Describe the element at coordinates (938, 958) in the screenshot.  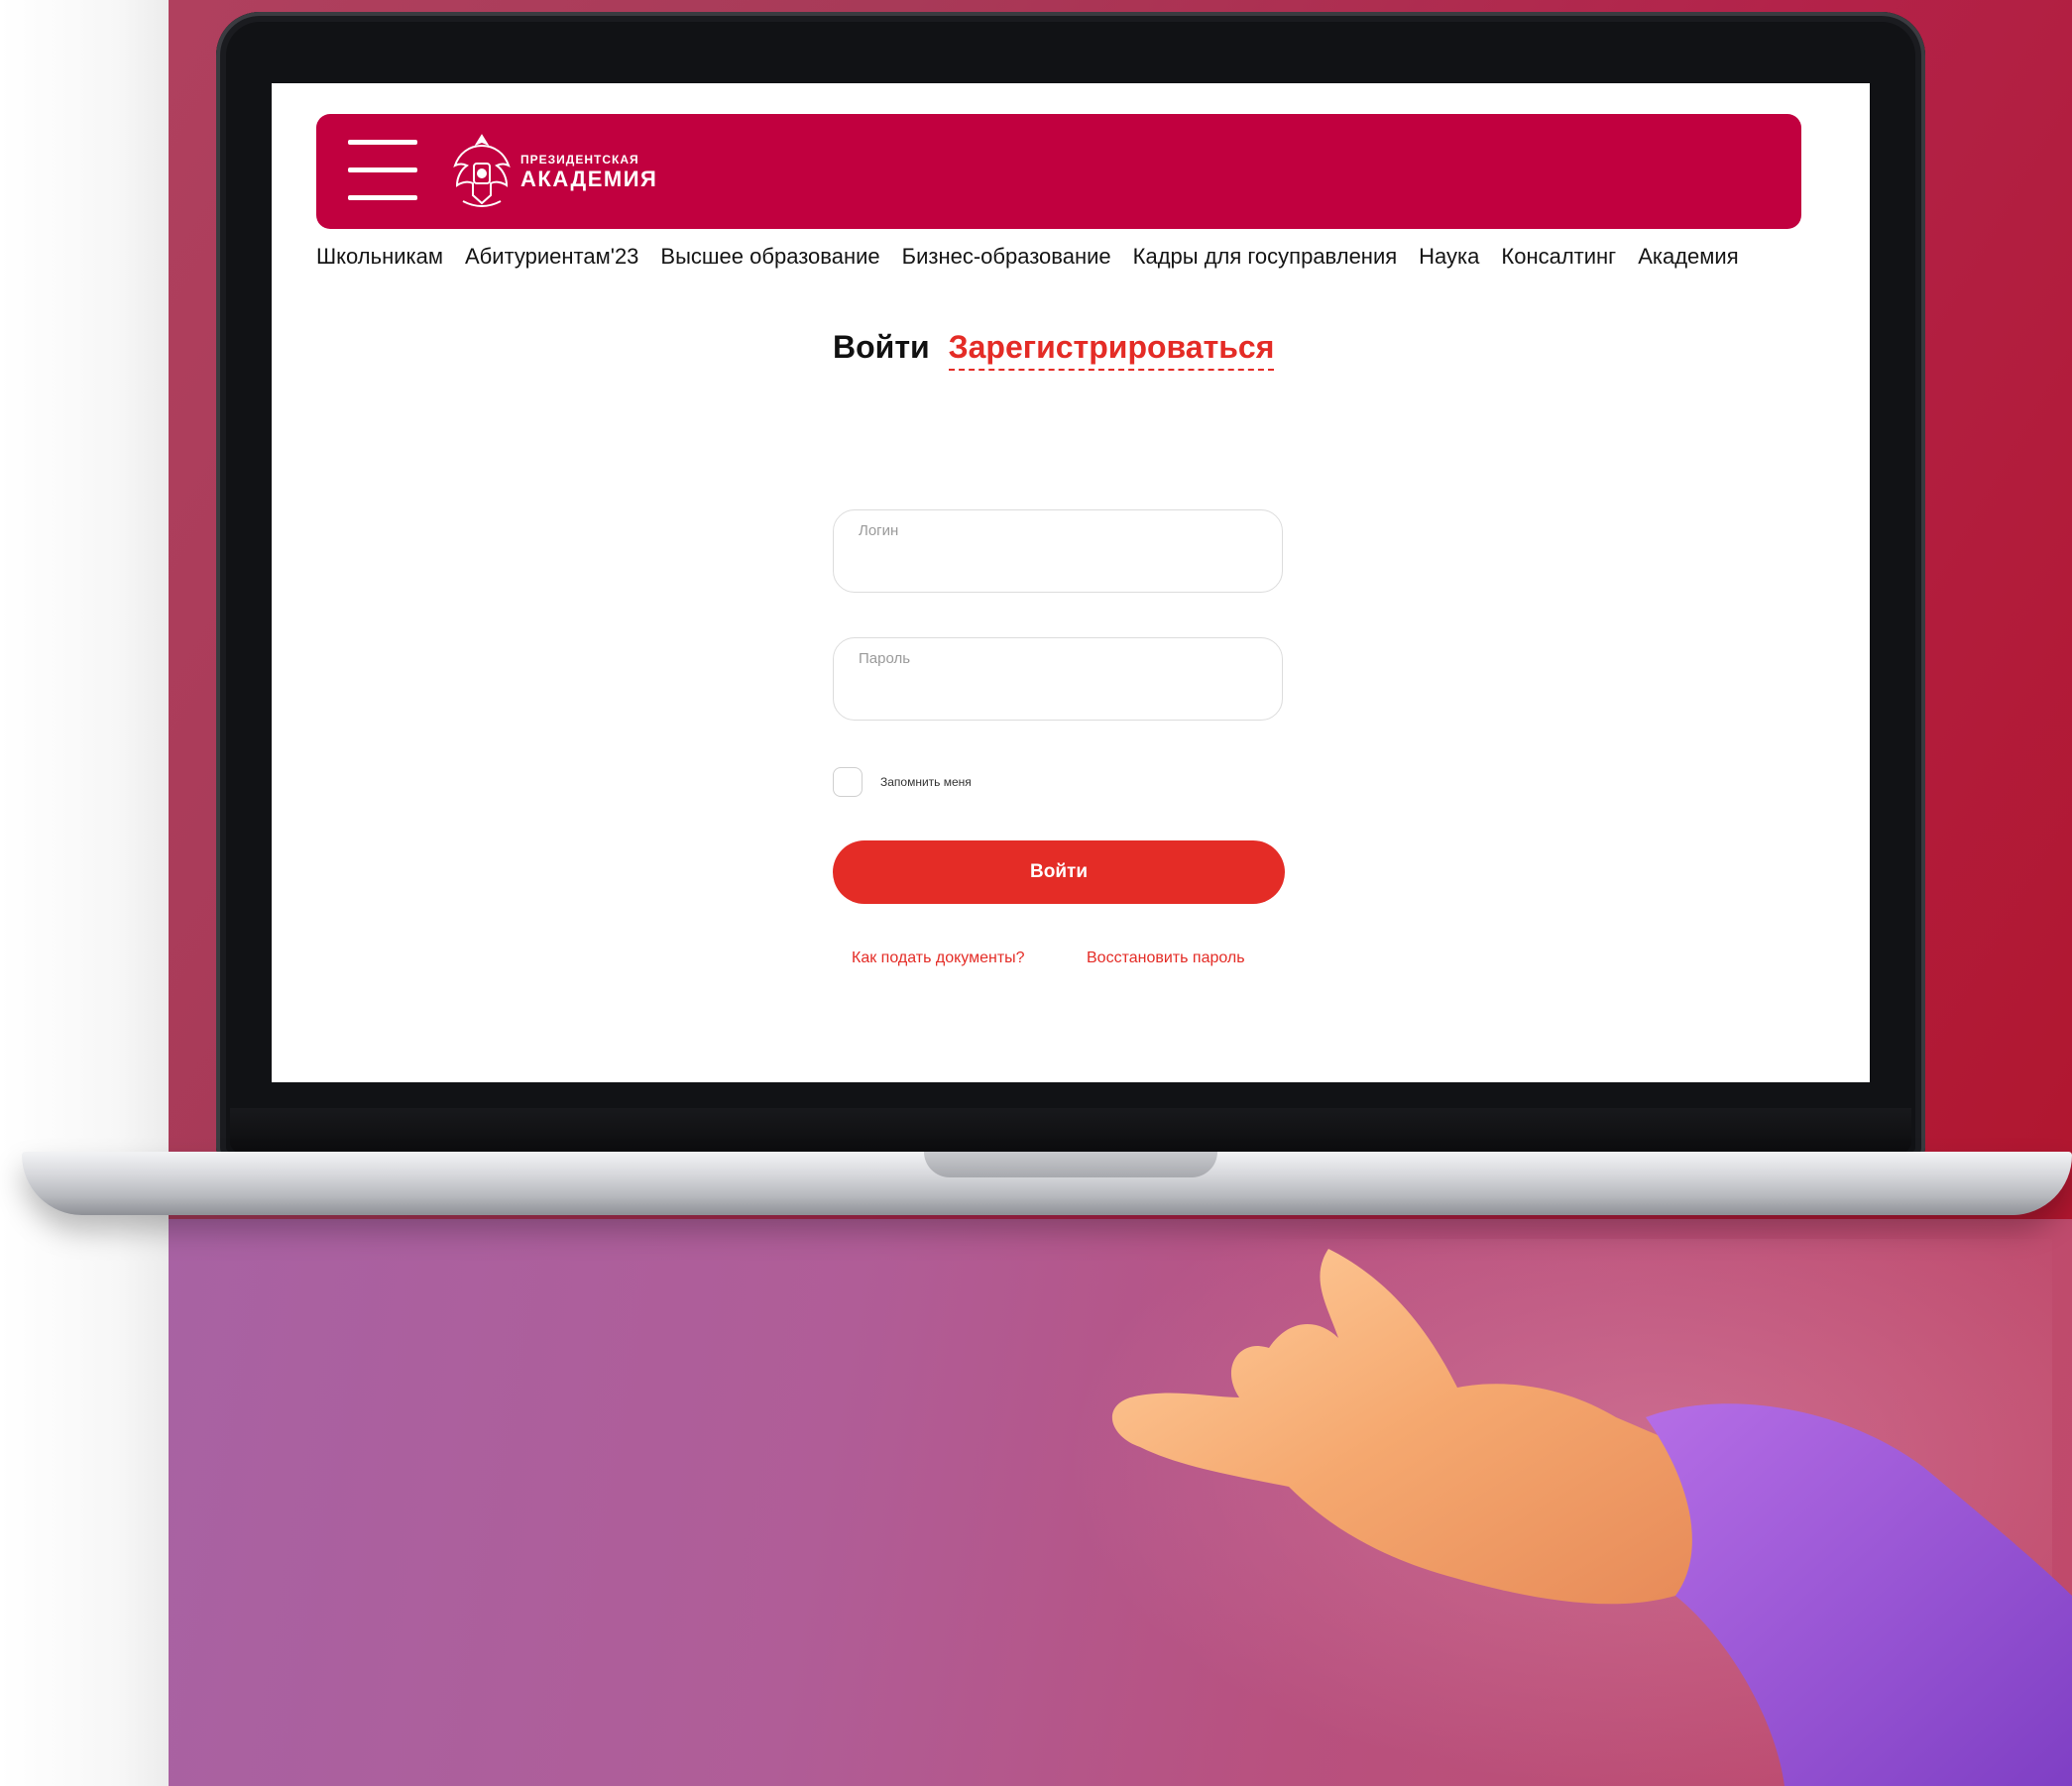
I see `how-to-submit-link: Как подать документы?` at that location.